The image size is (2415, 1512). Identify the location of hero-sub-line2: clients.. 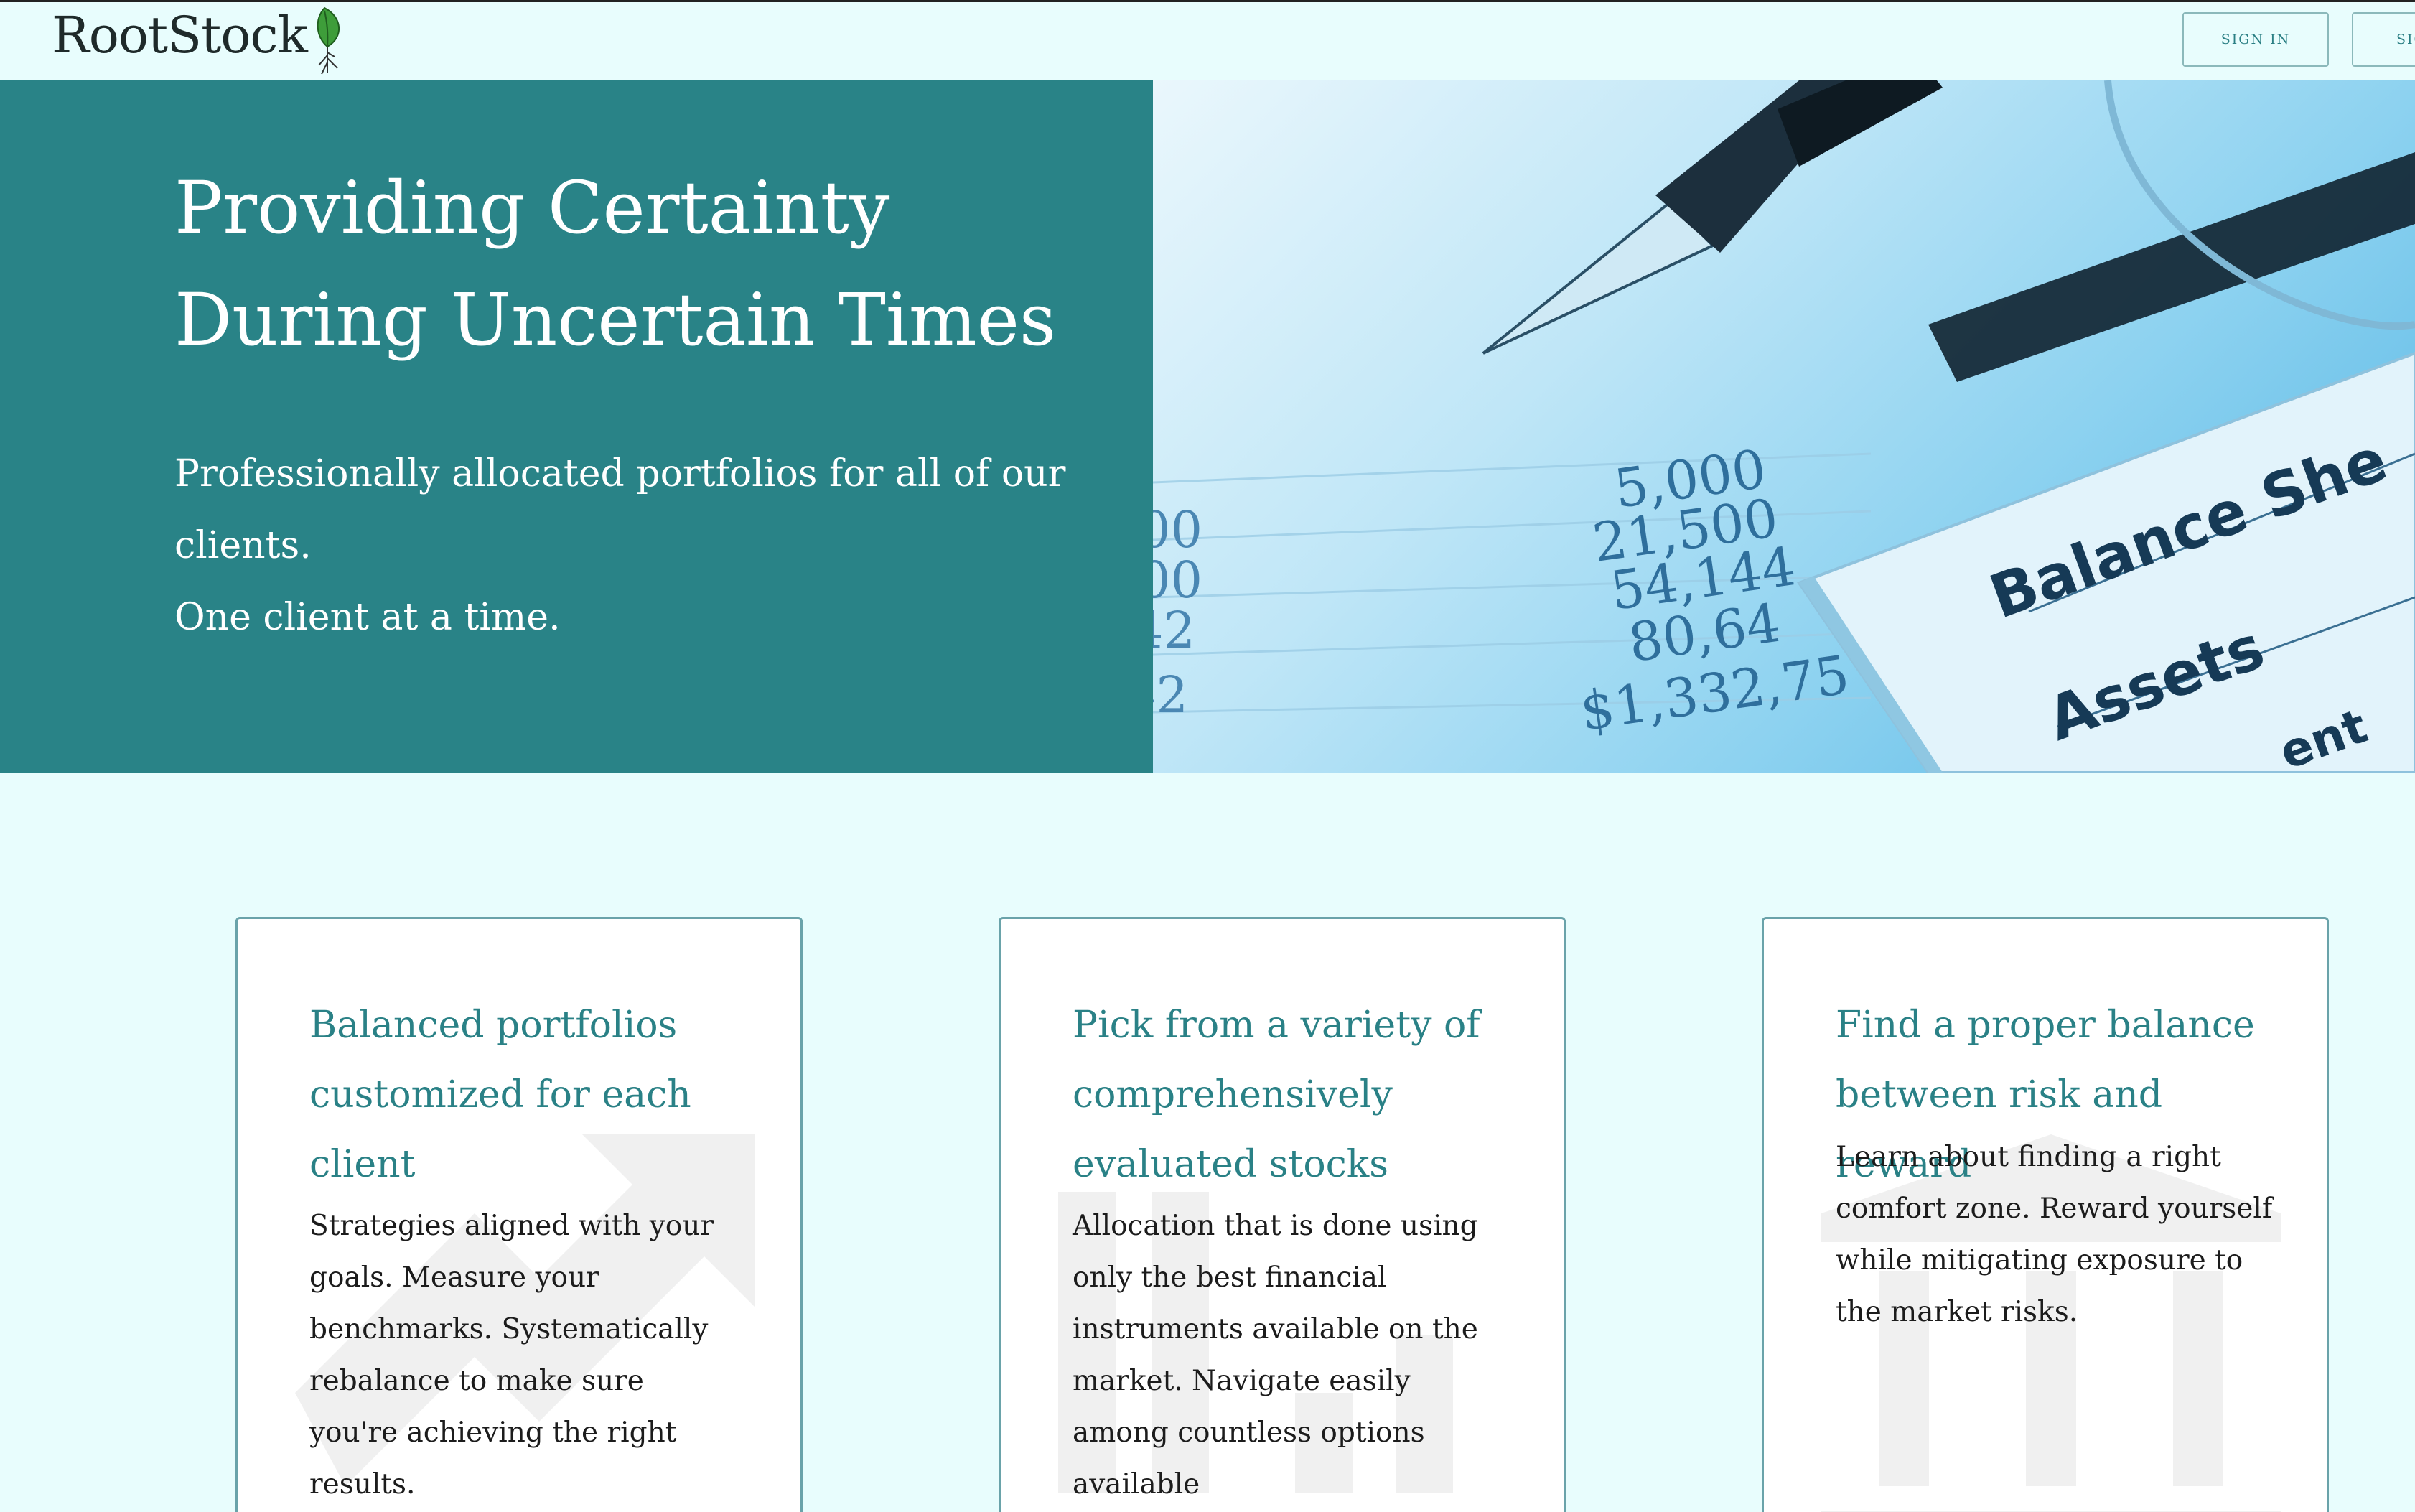
(243, 545).